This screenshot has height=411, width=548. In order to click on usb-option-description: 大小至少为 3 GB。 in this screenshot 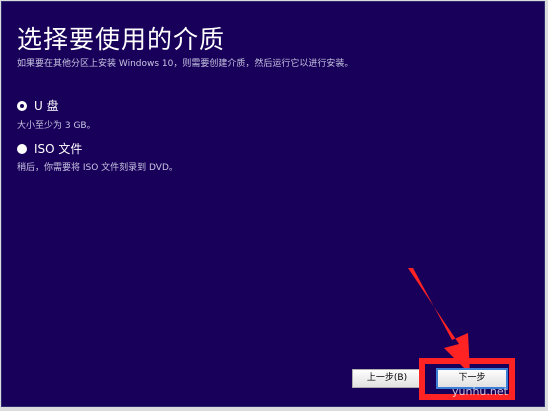, I will do `click(56, 126)`.